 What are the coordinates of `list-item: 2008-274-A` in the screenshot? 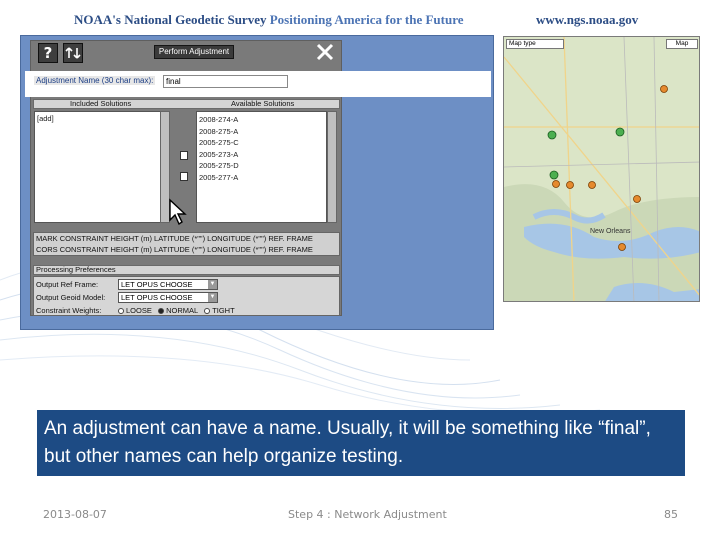 It's located at (261, 120).